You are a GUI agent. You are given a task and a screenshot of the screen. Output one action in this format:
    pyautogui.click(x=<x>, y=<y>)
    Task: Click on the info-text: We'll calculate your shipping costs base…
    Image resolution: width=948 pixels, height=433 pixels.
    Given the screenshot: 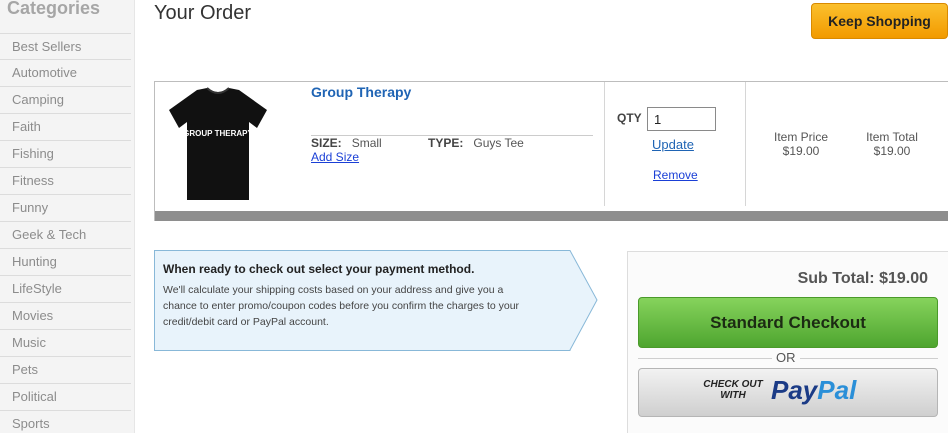 What is the action you would take?
    pyautogui.click(x=341, y=306)
    